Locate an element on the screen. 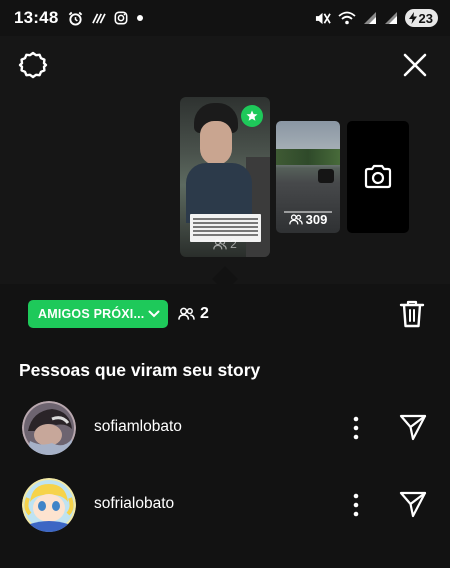  thumb-figure-face is located at coordinates (216, 143).